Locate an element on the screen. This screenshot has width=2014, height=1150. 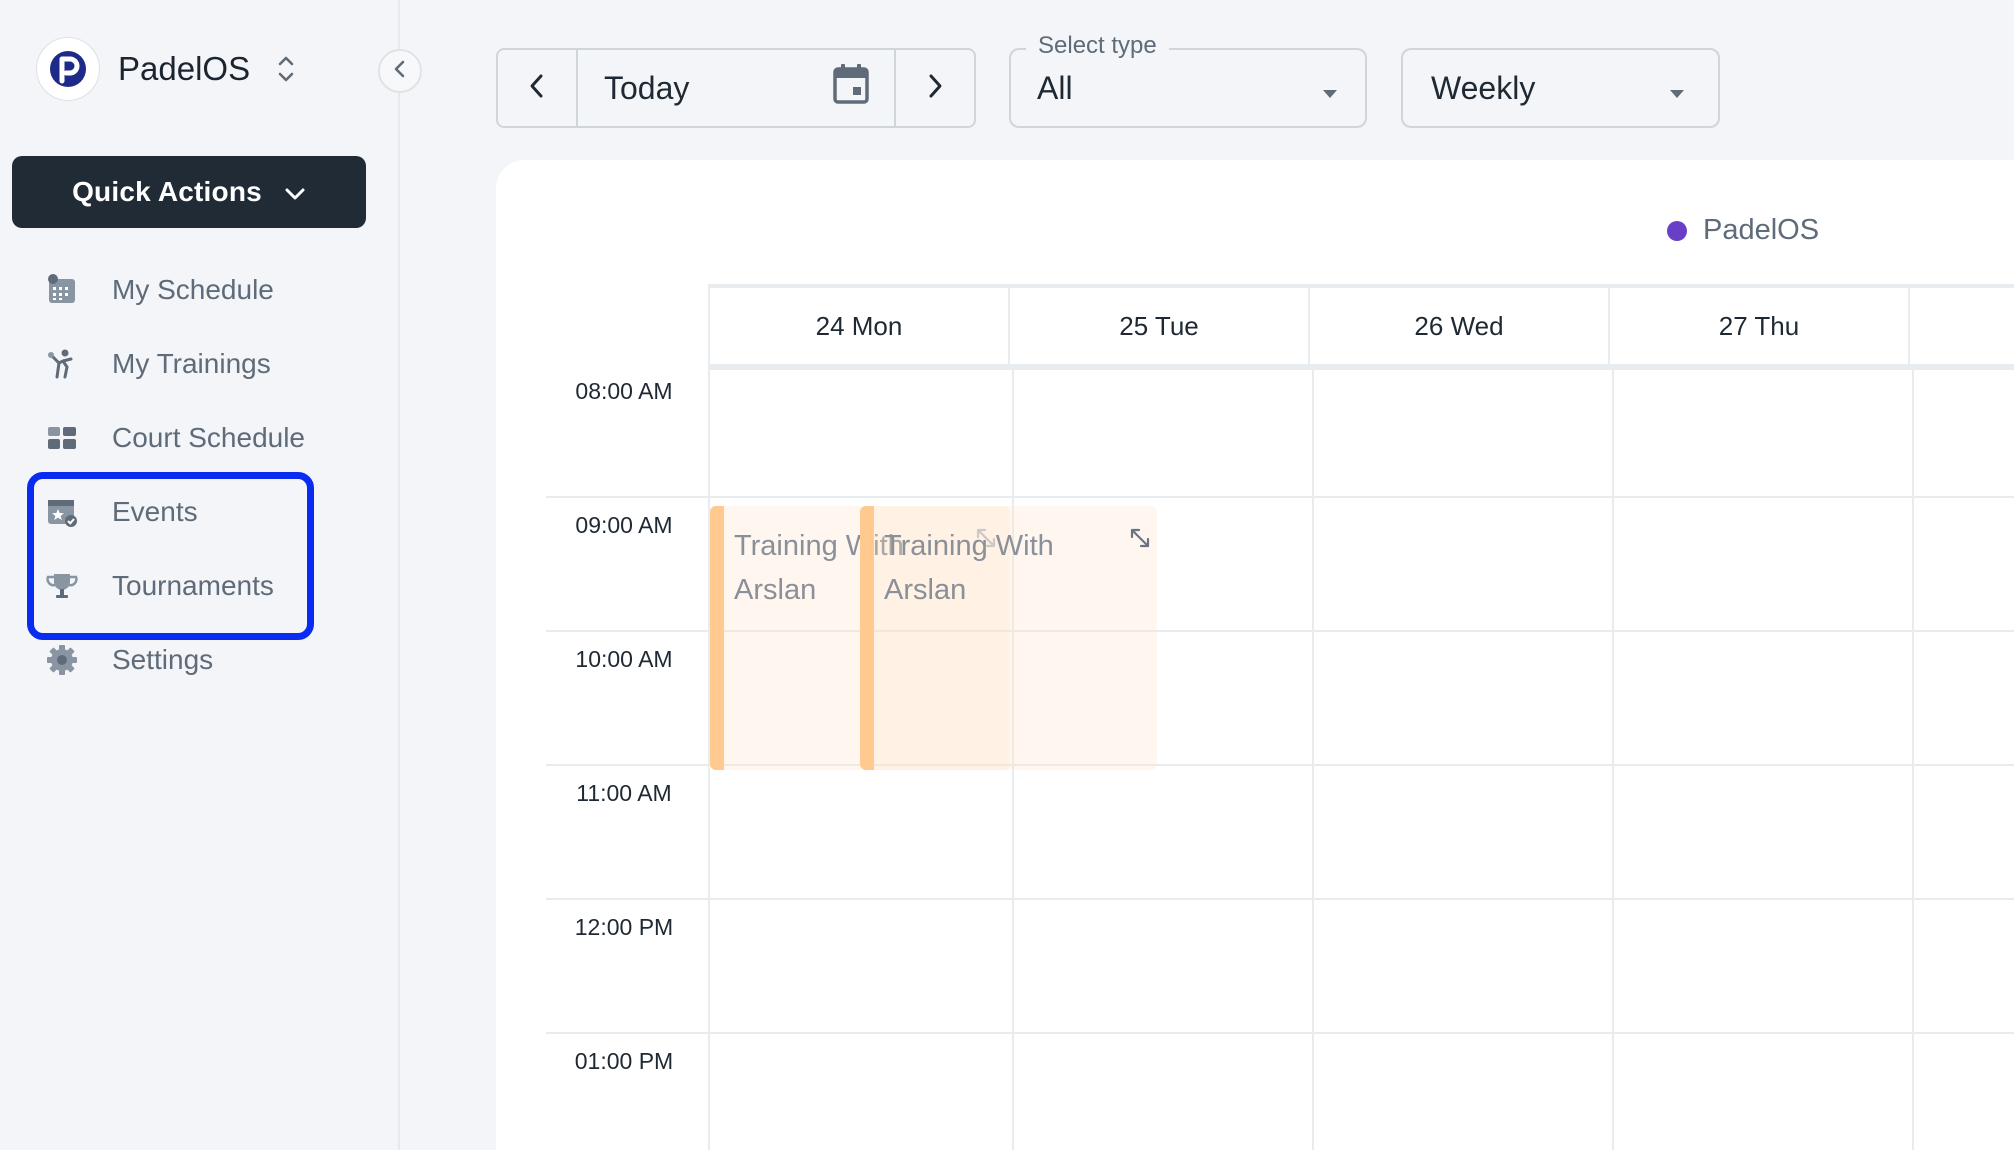
sidebar-item-label: Settings is located at coordinates (163, 659).